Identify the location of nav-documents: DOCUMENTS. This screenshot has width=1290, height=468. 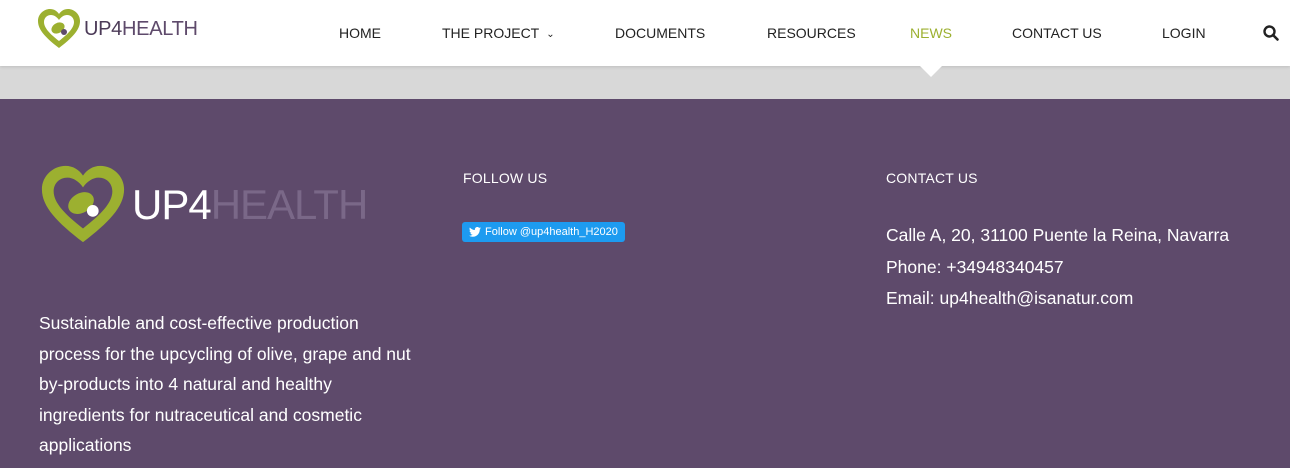
(660, 33).